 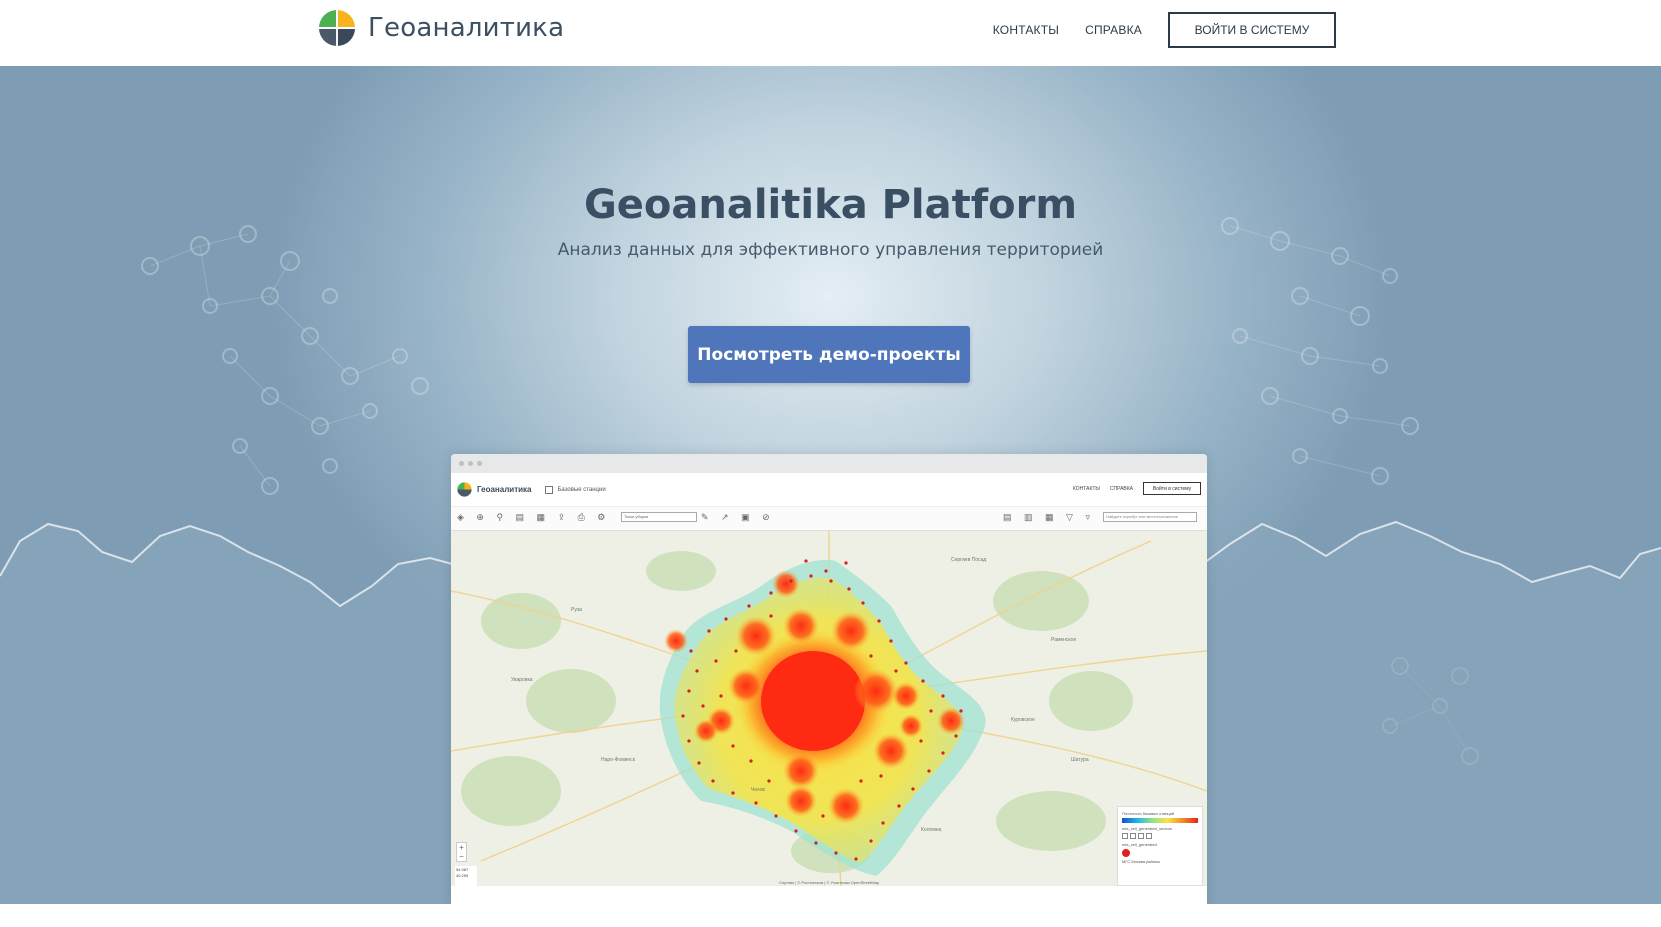 I want to click on legend-red-dot-icon, so click(x=1126, y=853).